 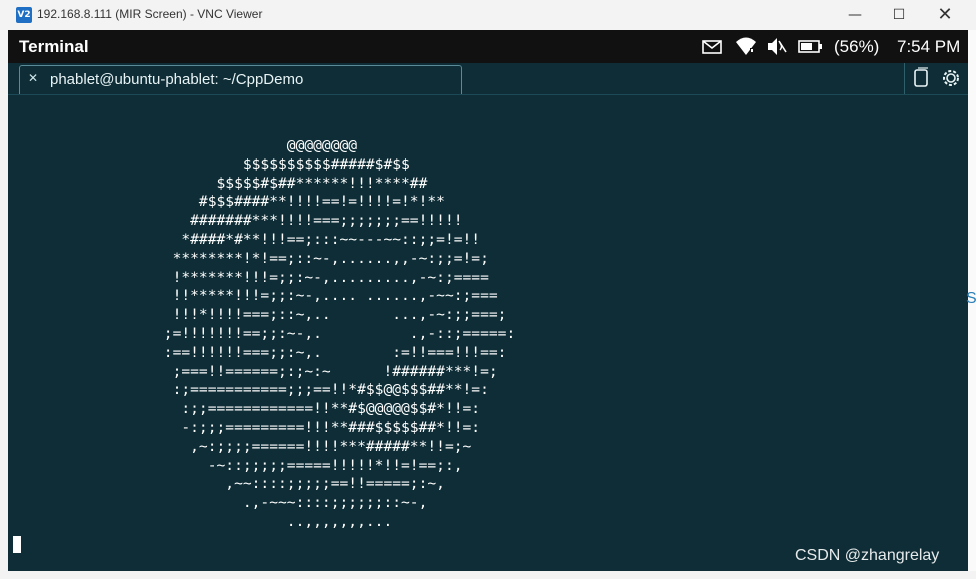 What do you see at coordinates (867, 555) in the screenshot?
I see `watermark: CSDN @zhangrelay` at bounding box center [867, 555].